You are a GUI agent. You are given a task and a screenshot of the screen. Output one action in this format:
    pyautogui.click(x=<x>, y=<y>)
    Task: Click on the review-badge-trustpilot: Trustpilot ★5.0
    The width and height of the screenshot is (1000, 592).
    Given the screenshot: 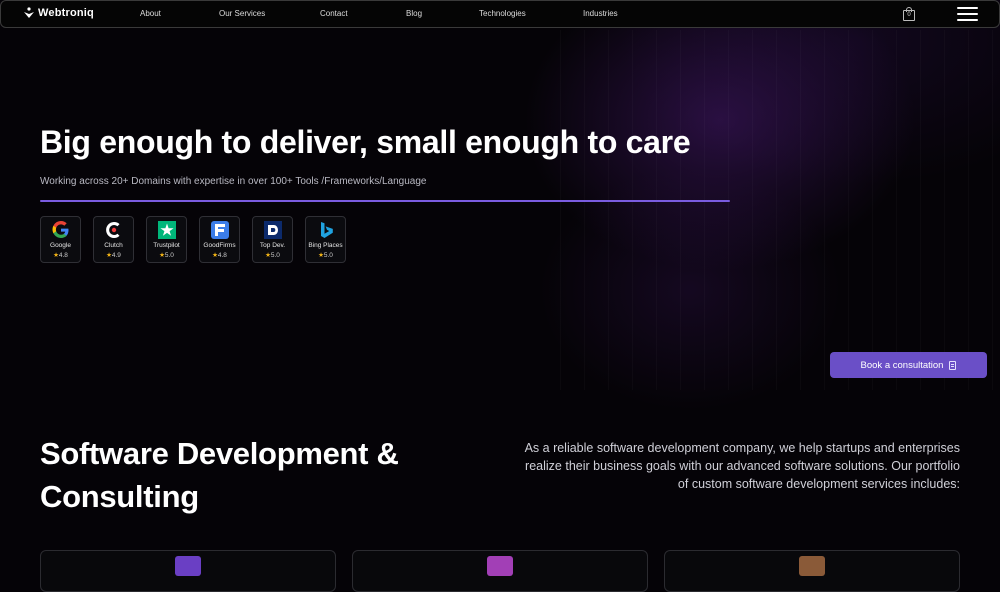 What is the action you would take?
    pyautogui.click(x=166, y=239)
    